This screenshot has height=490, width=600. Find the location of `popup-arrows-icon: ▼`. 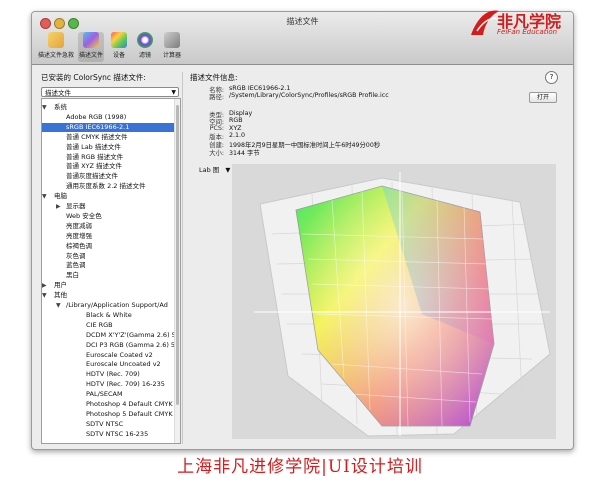

popup-arrows-icon: ▼ is located at coordinates (173, 92).